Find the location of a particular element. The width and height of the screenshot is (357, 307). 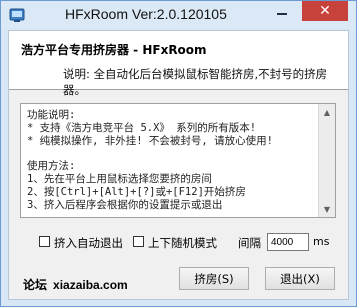

scroll-down-arrow-icon: ▼ is located at coordinates (327, 209).